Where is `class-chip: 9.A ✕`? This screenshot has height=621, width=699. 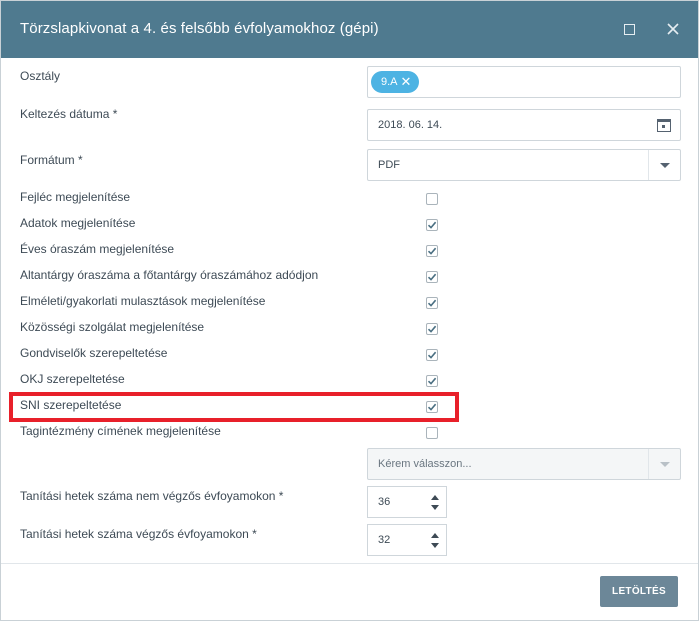 class-chip: 9.A ✕ is located at coordinates (395, 82).